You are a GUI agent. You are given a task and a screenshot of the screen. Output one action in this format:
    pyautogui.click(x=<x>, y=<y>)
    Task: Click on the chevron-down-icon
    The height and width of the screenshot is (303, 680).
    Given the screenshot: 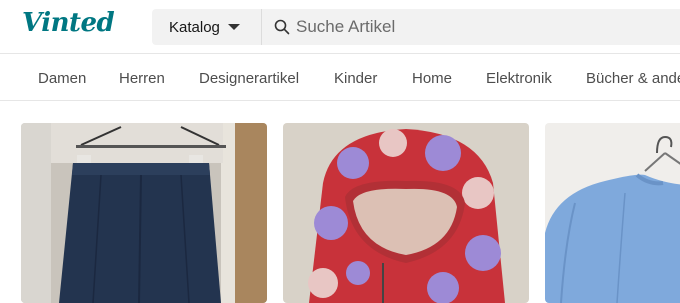 What is the action you would take?
    pyautogui.click(x=233, y=27)
    